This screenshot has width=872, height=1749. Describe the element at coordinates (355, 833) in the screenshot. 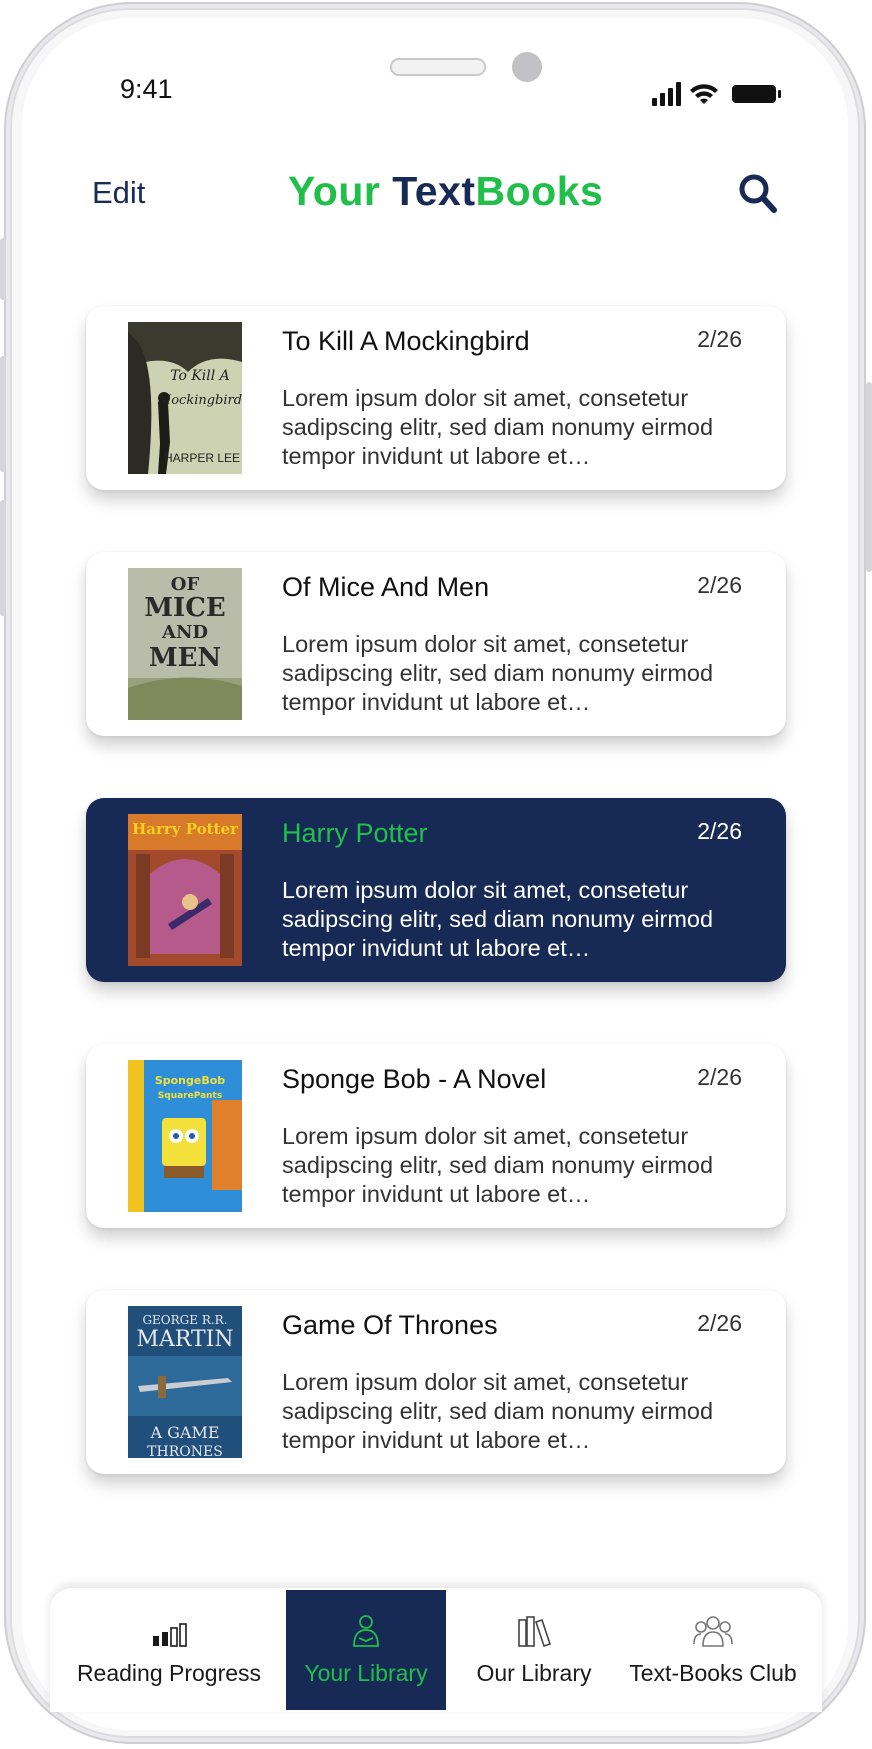

I see `book-title: Harry Potter` at that location.